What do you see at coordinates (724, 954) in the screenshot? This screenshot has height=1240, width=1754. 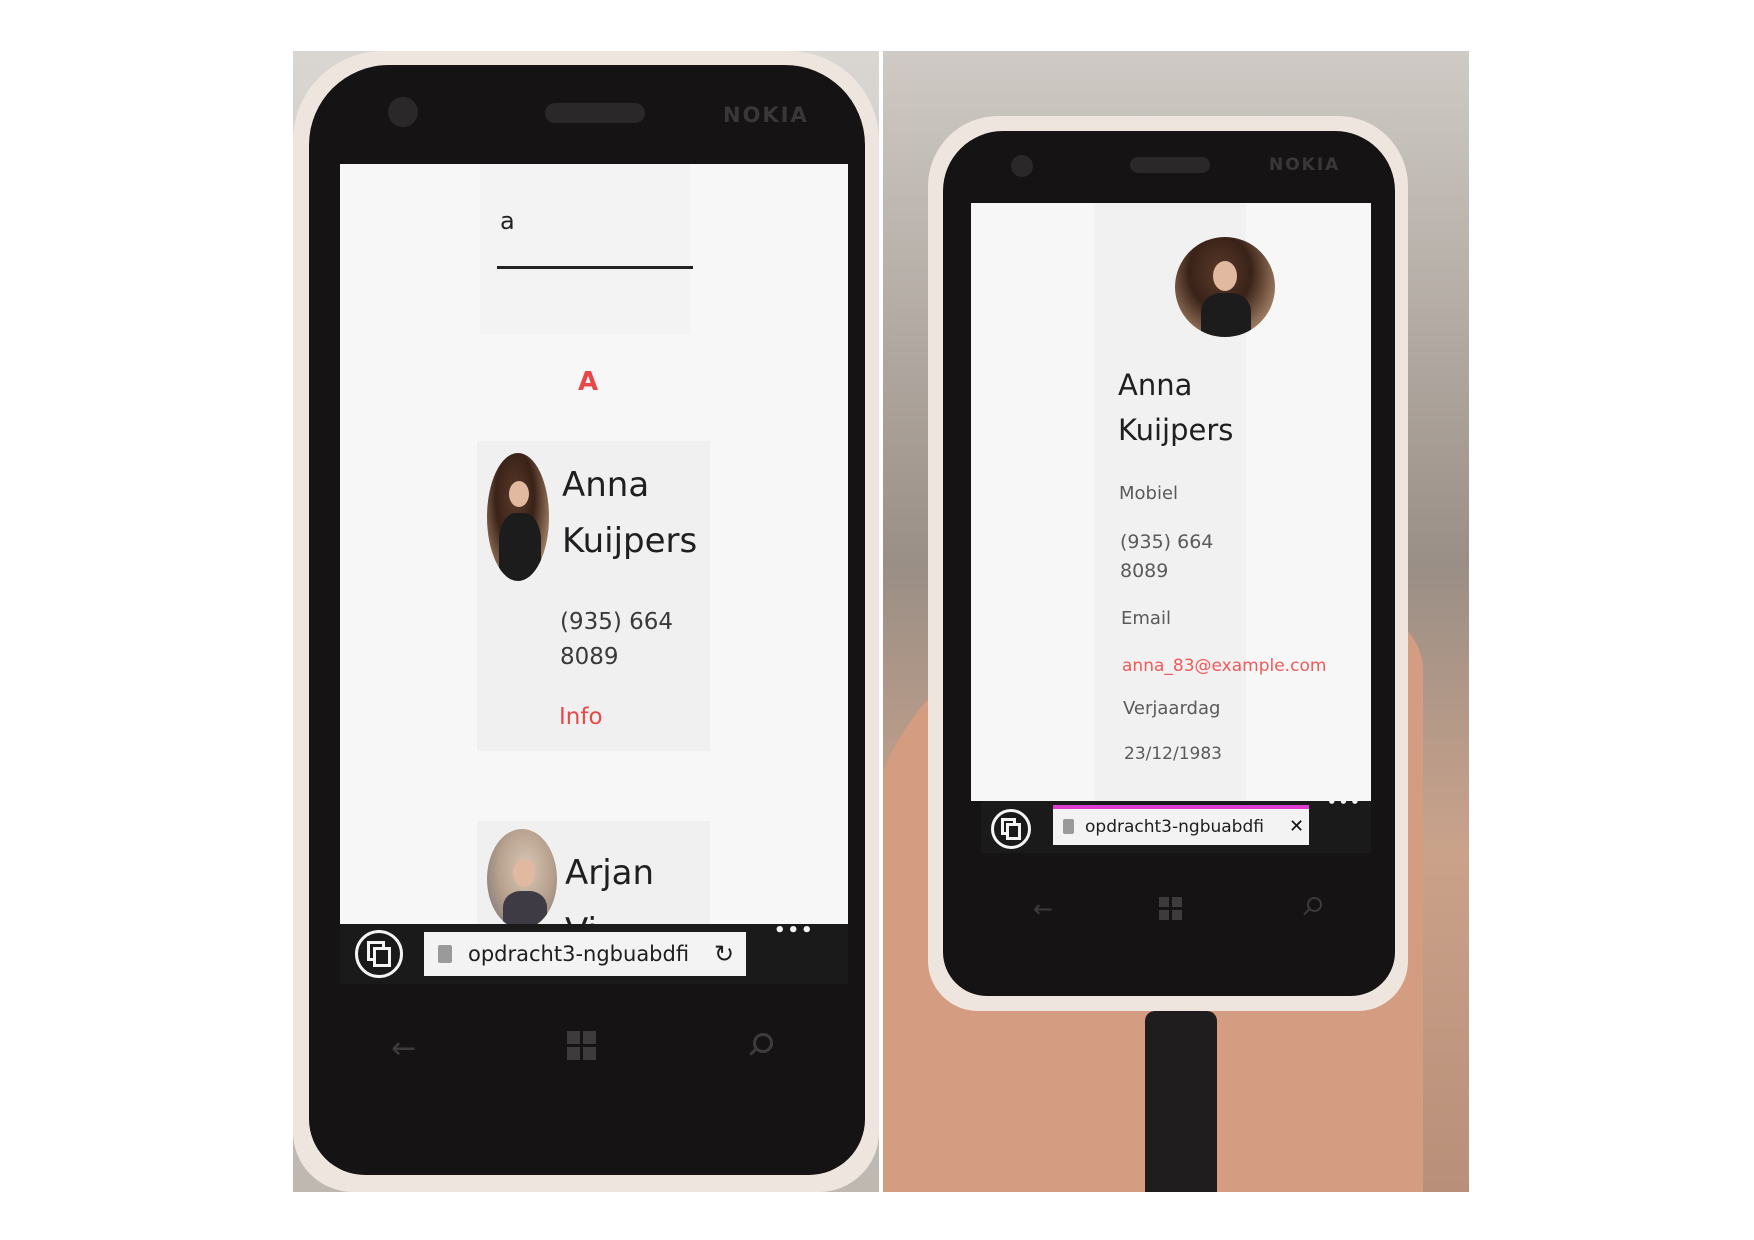 I see `refresh-icon: ↻` at bounding box center [724, 954].